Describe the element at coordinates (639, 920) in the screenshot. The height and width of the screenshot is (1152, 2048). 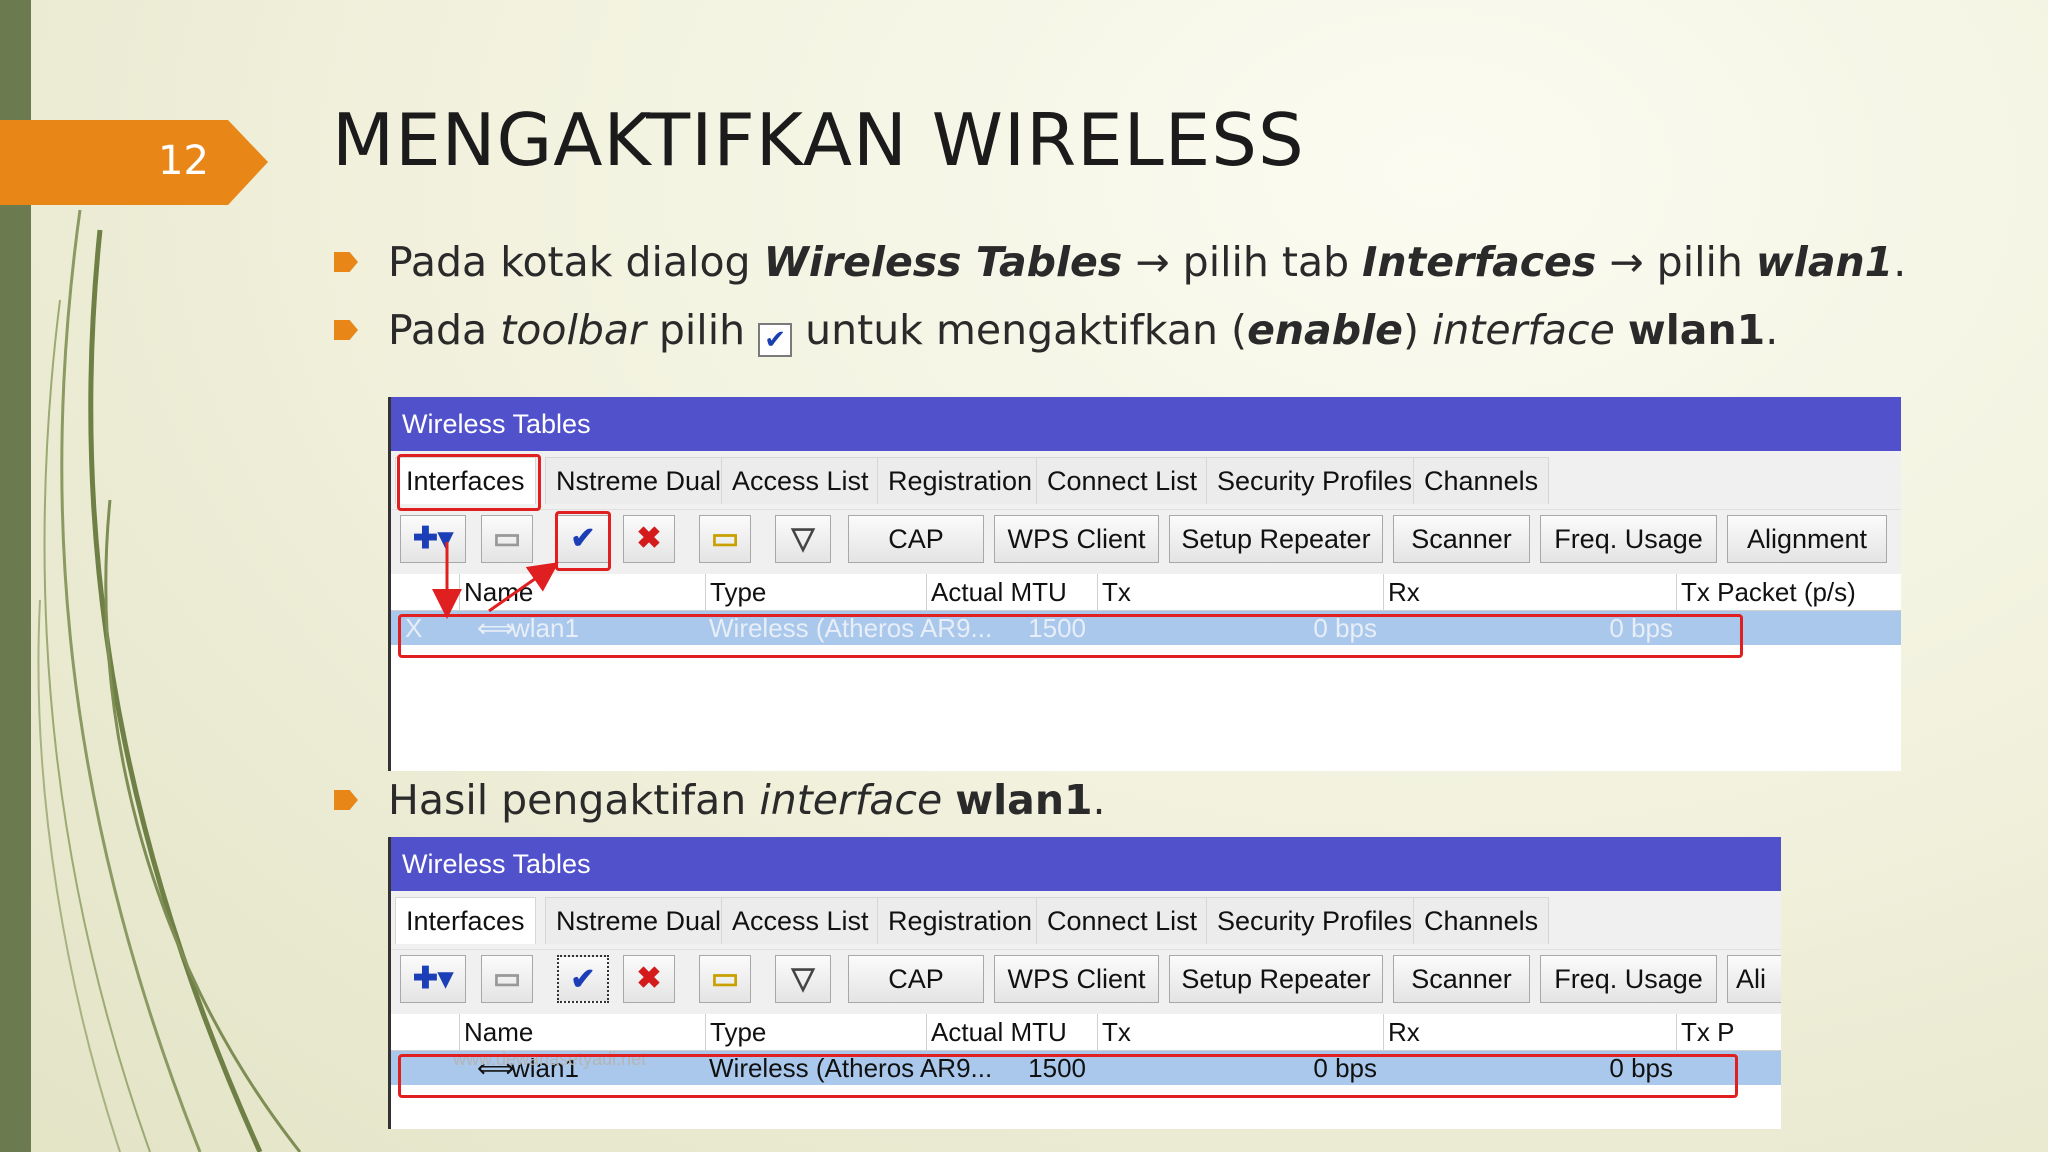
I see `tab-nstreme-dual: Nstreme Dual` at that location.